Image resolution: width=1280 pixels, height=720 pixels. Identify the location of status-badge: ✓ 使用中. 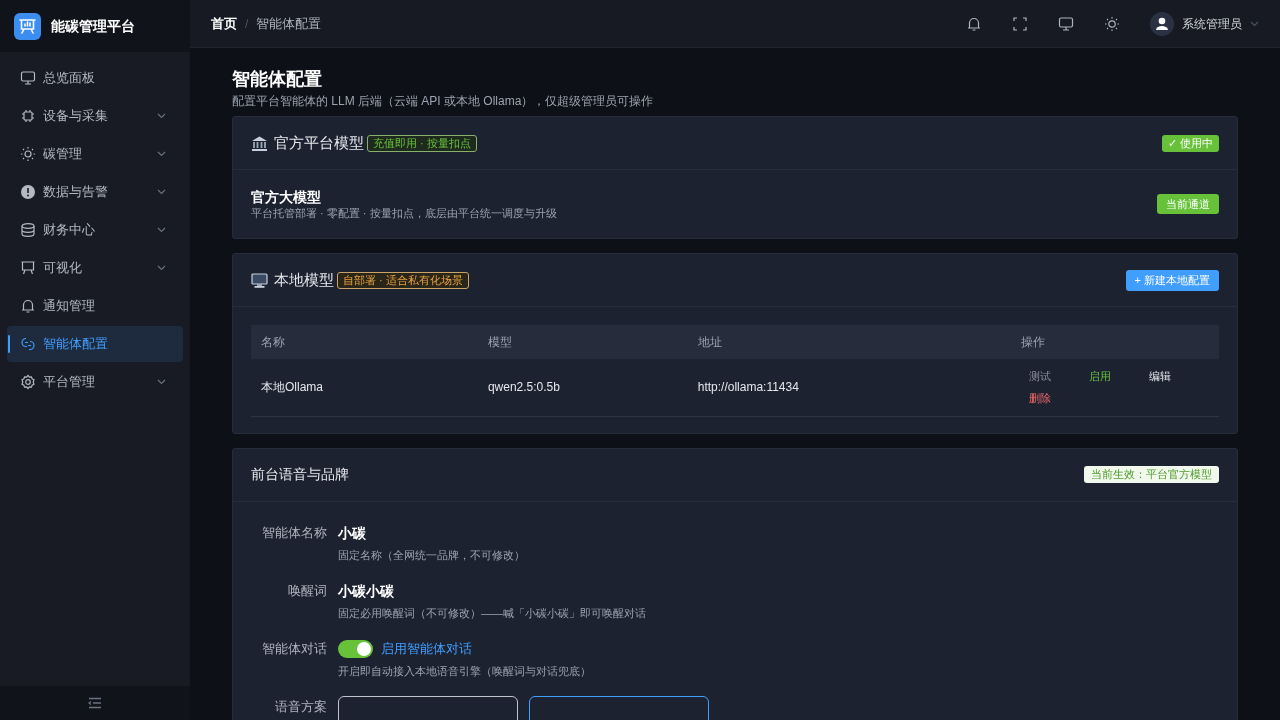
(1190, 143).